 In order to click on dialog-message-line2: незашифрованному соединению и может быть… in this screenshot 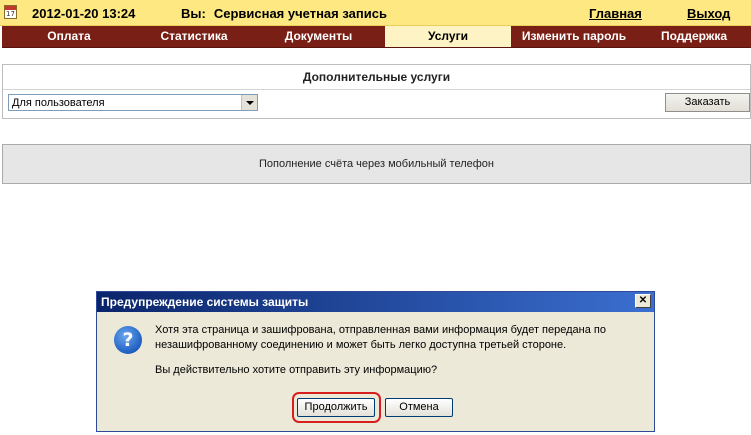, I will do `click(361, 345)`.